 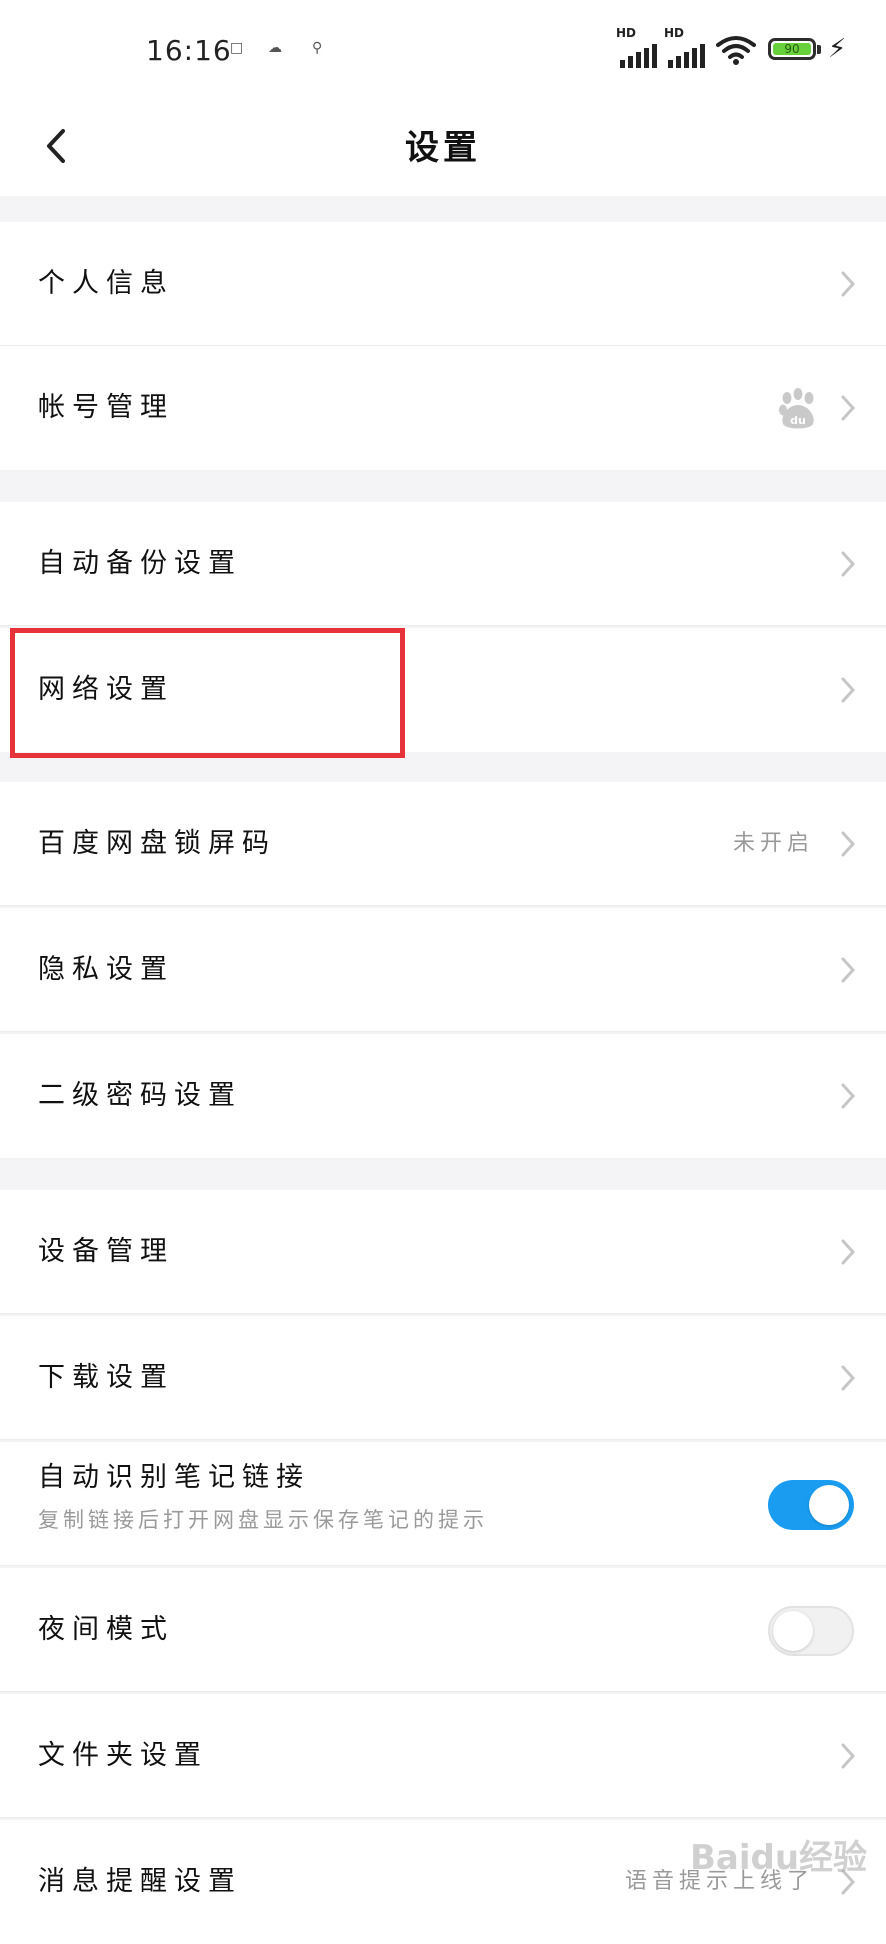 What do you see at coordinates (237, 48) in the screenshot?
I see `image-icon: □` at bounding box center [237, 48].